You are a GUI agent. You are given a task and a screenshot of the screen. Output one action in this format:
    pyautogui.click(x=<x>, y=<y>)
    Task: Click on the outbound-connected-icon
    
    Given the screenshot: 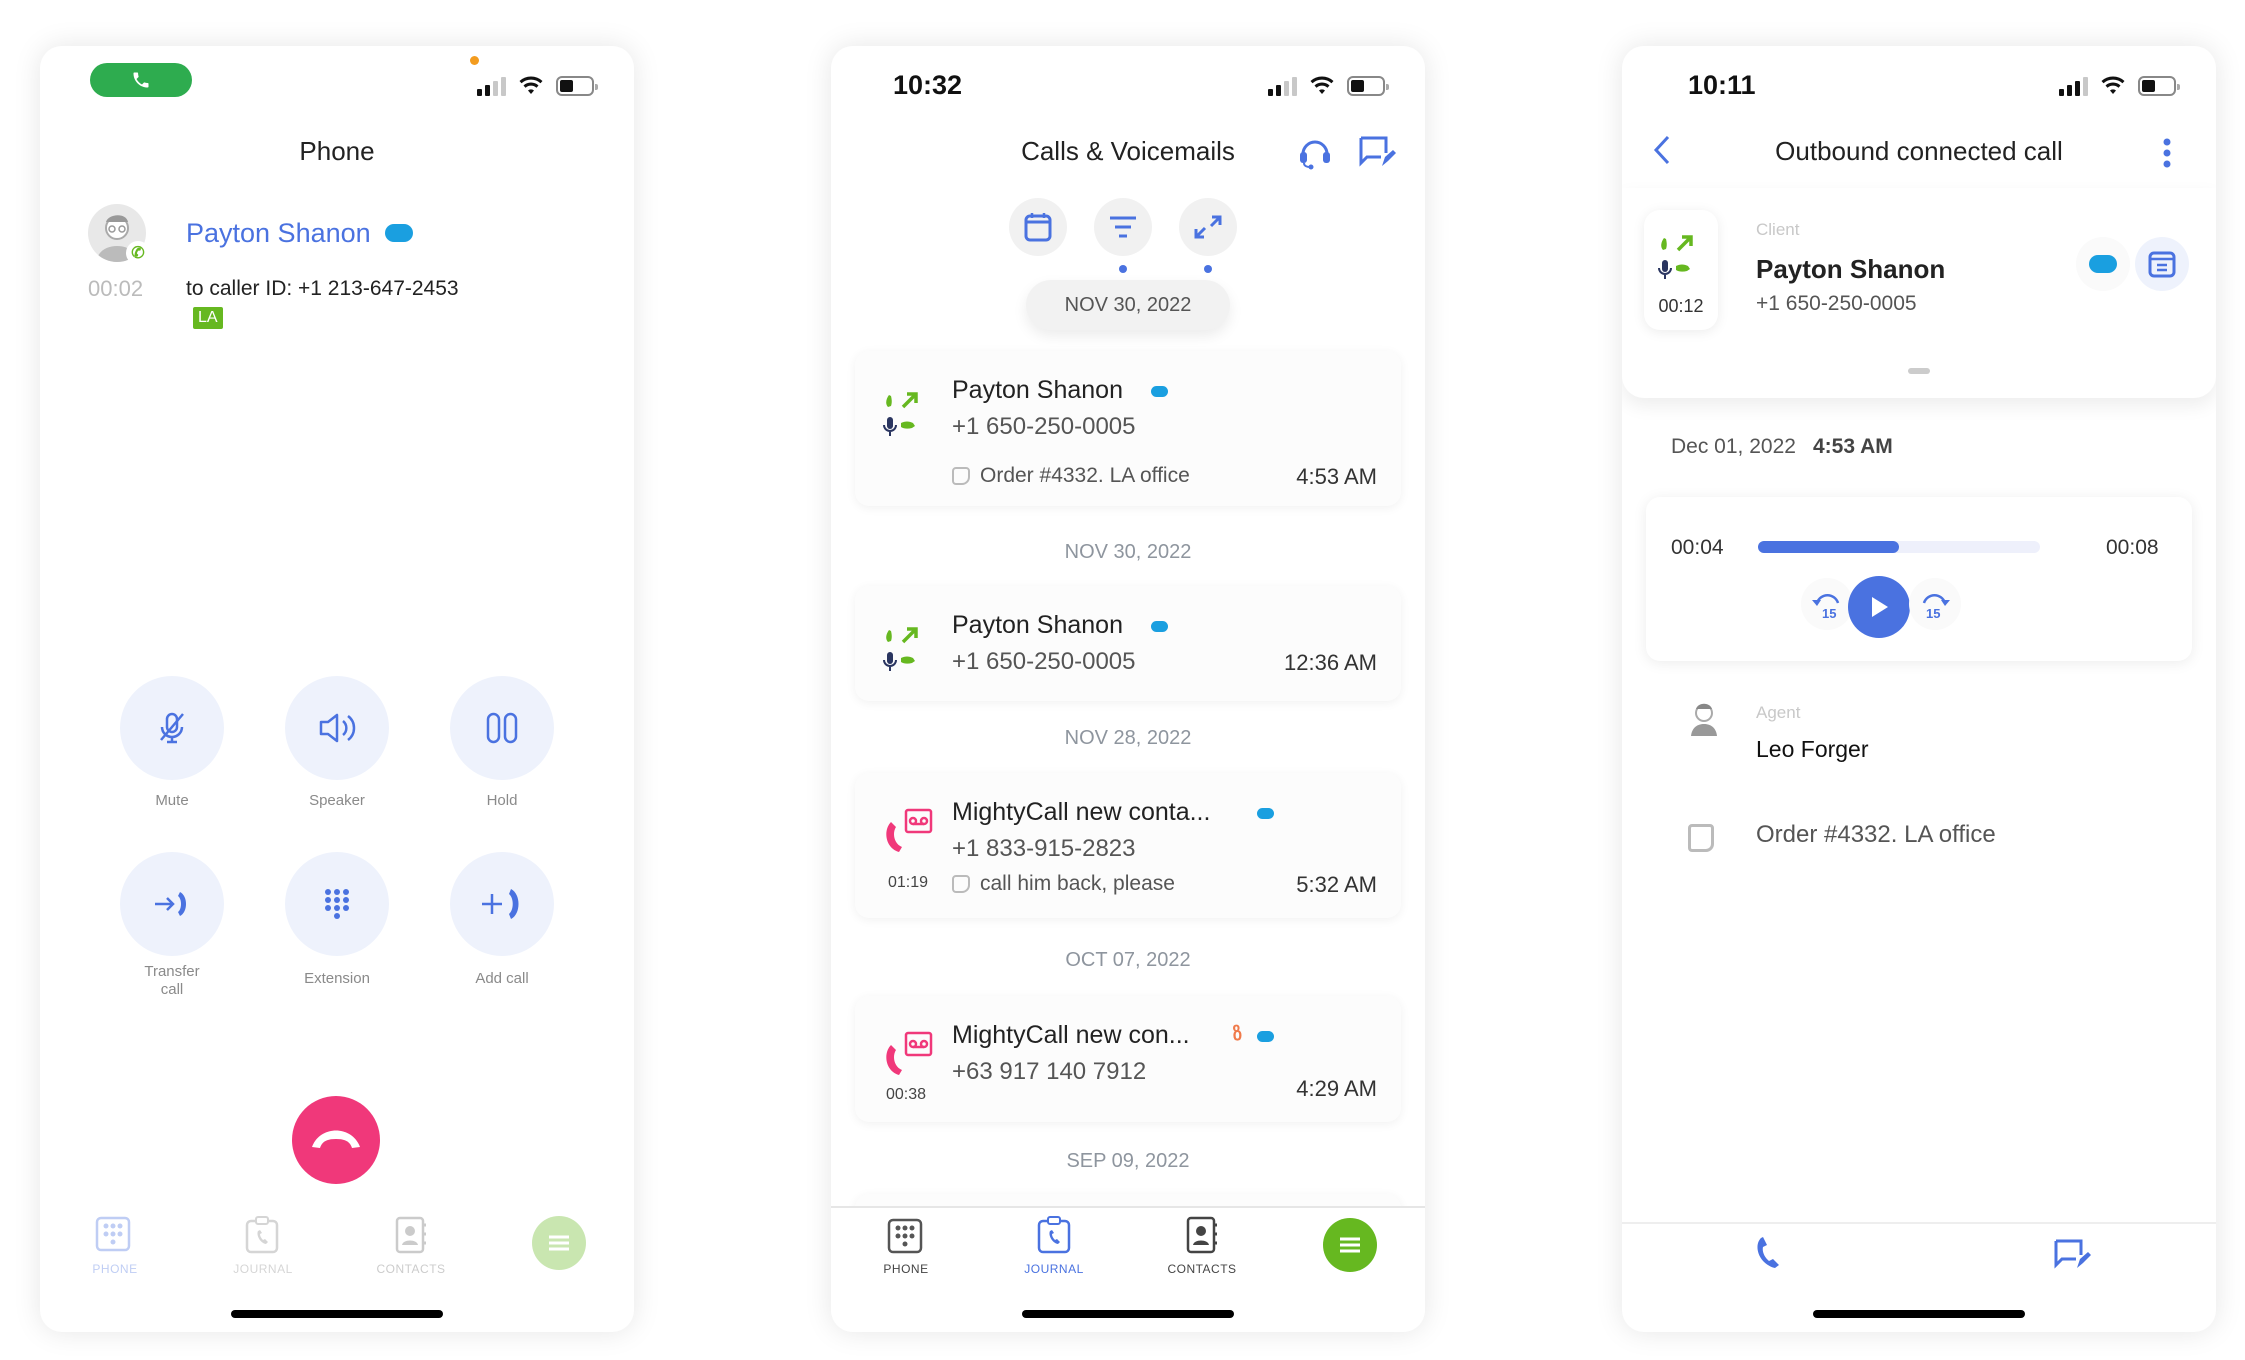 What is the action you would take?
    pyautogui.click(x=900, y=414)
    